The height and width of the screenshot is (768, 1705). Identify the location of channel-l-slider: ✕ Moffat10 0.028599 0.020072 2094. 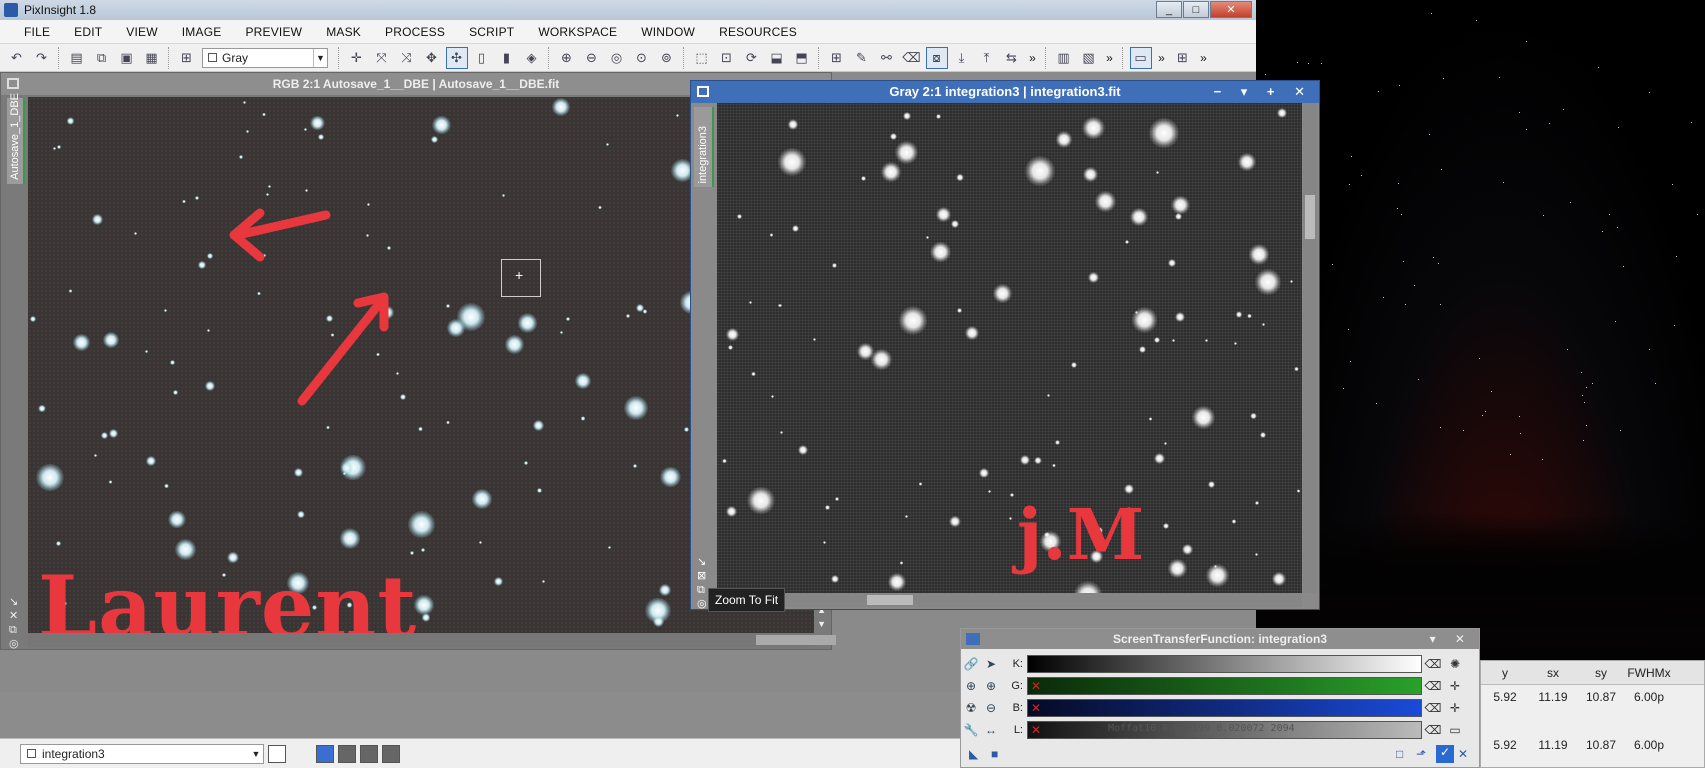
(1224, 730).